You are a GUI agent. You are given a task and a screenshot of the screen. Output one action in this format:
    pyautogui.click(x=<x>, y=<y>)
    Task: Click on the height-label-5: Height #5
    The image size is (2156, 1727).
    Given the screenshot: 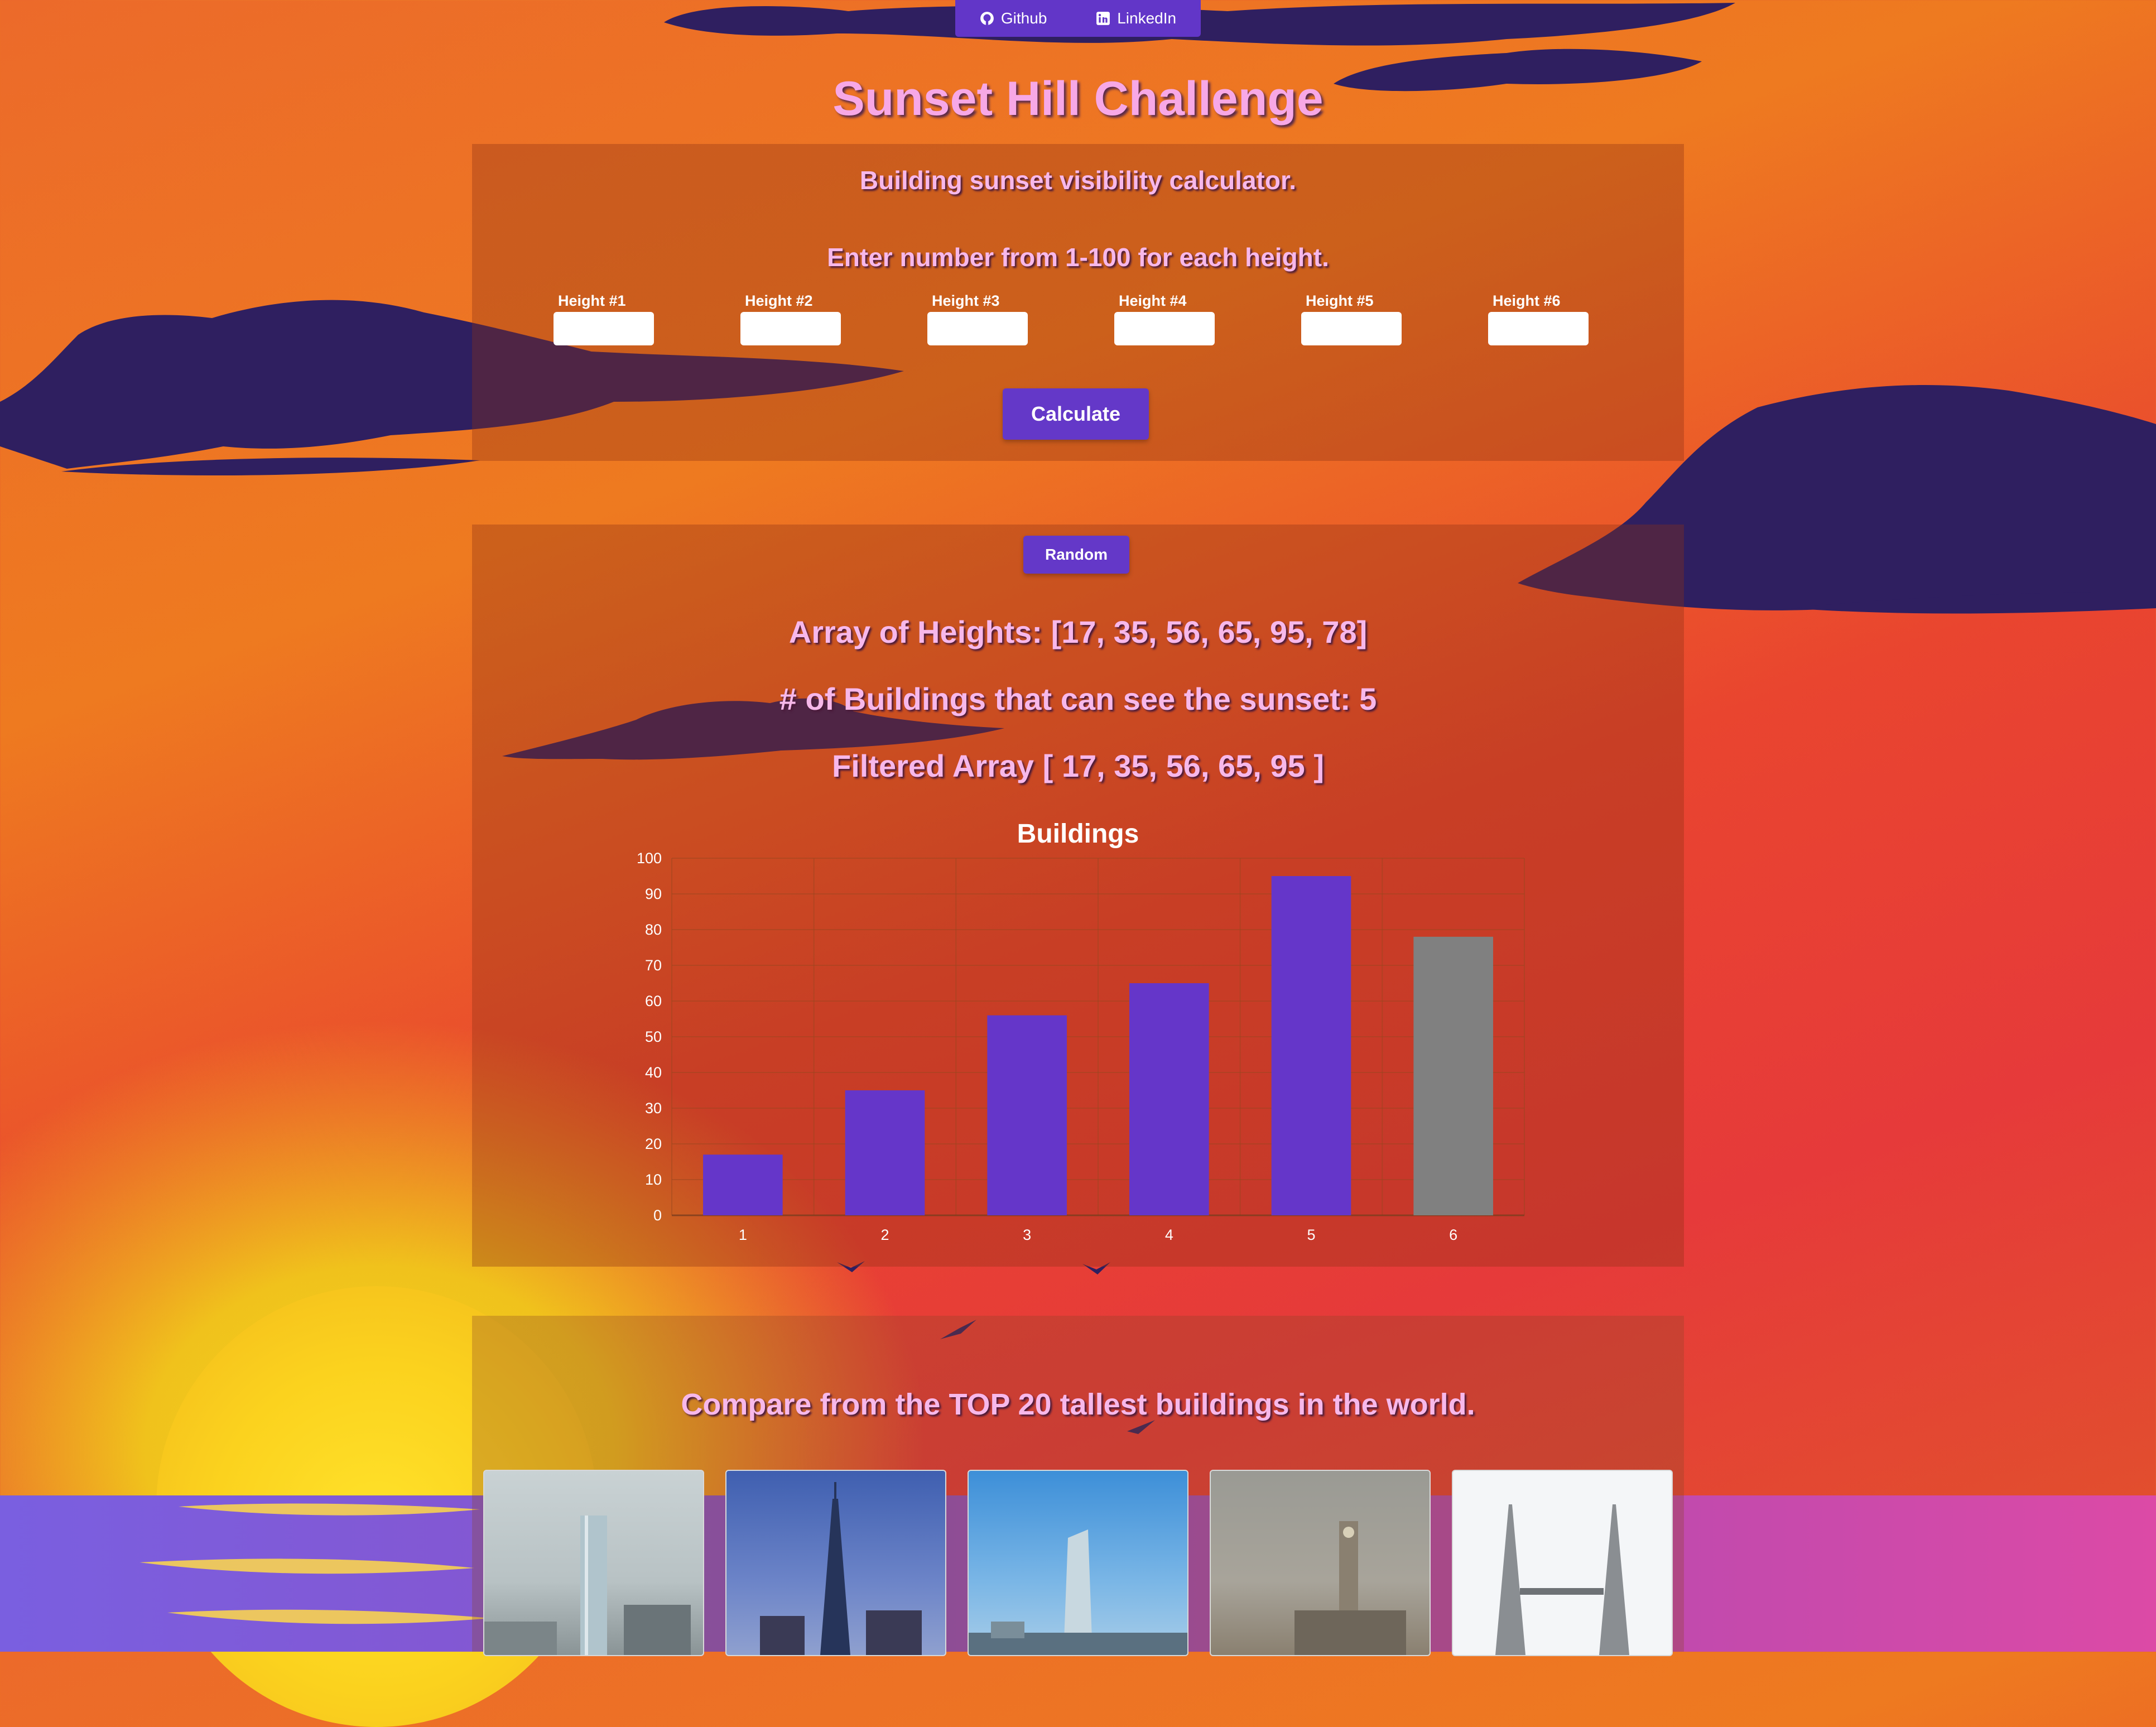 What is the action you would take?
    pyautogui.click(x=1340, y=300)
    